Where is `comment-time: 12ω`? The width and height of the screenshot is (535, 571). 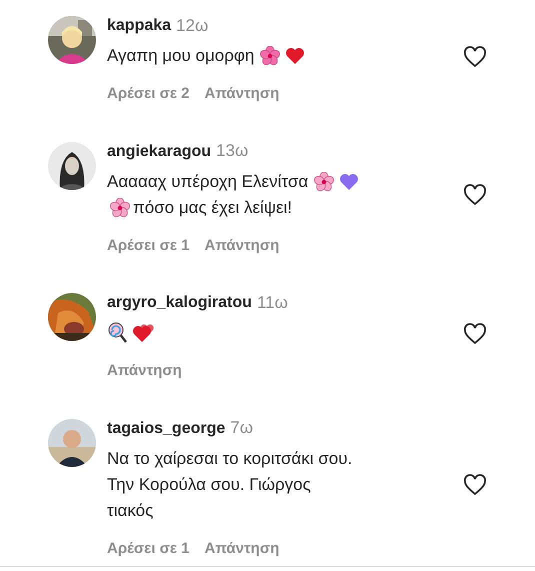
comment-time: 12ω is located at coordinates (192, 25).